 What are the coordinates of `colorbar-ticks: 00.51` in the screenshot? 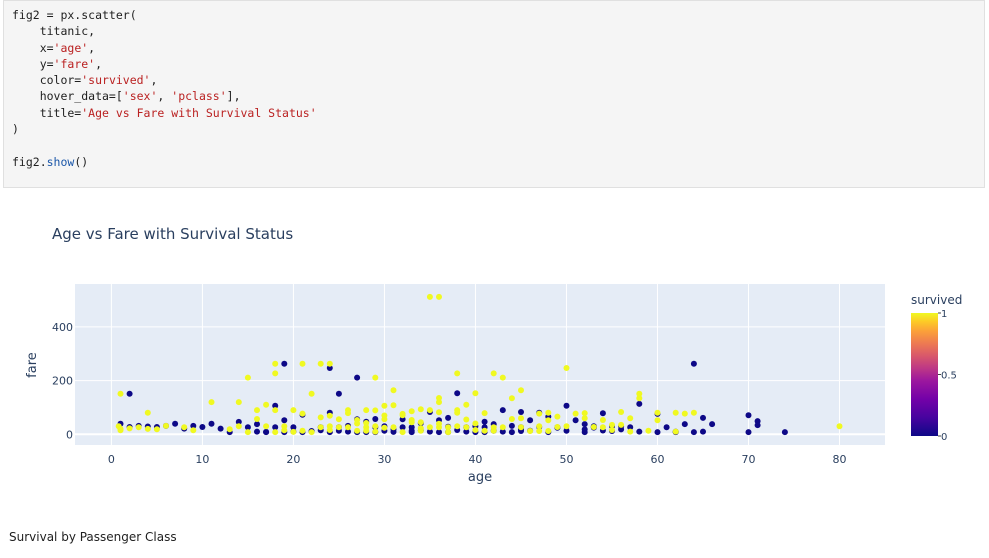 It's located at (947, 376).